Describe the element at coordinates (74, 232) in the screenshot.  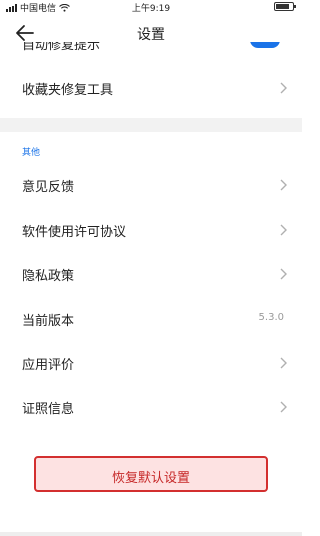
I see `settings-row-label: 软件使用许可协议` at that location.